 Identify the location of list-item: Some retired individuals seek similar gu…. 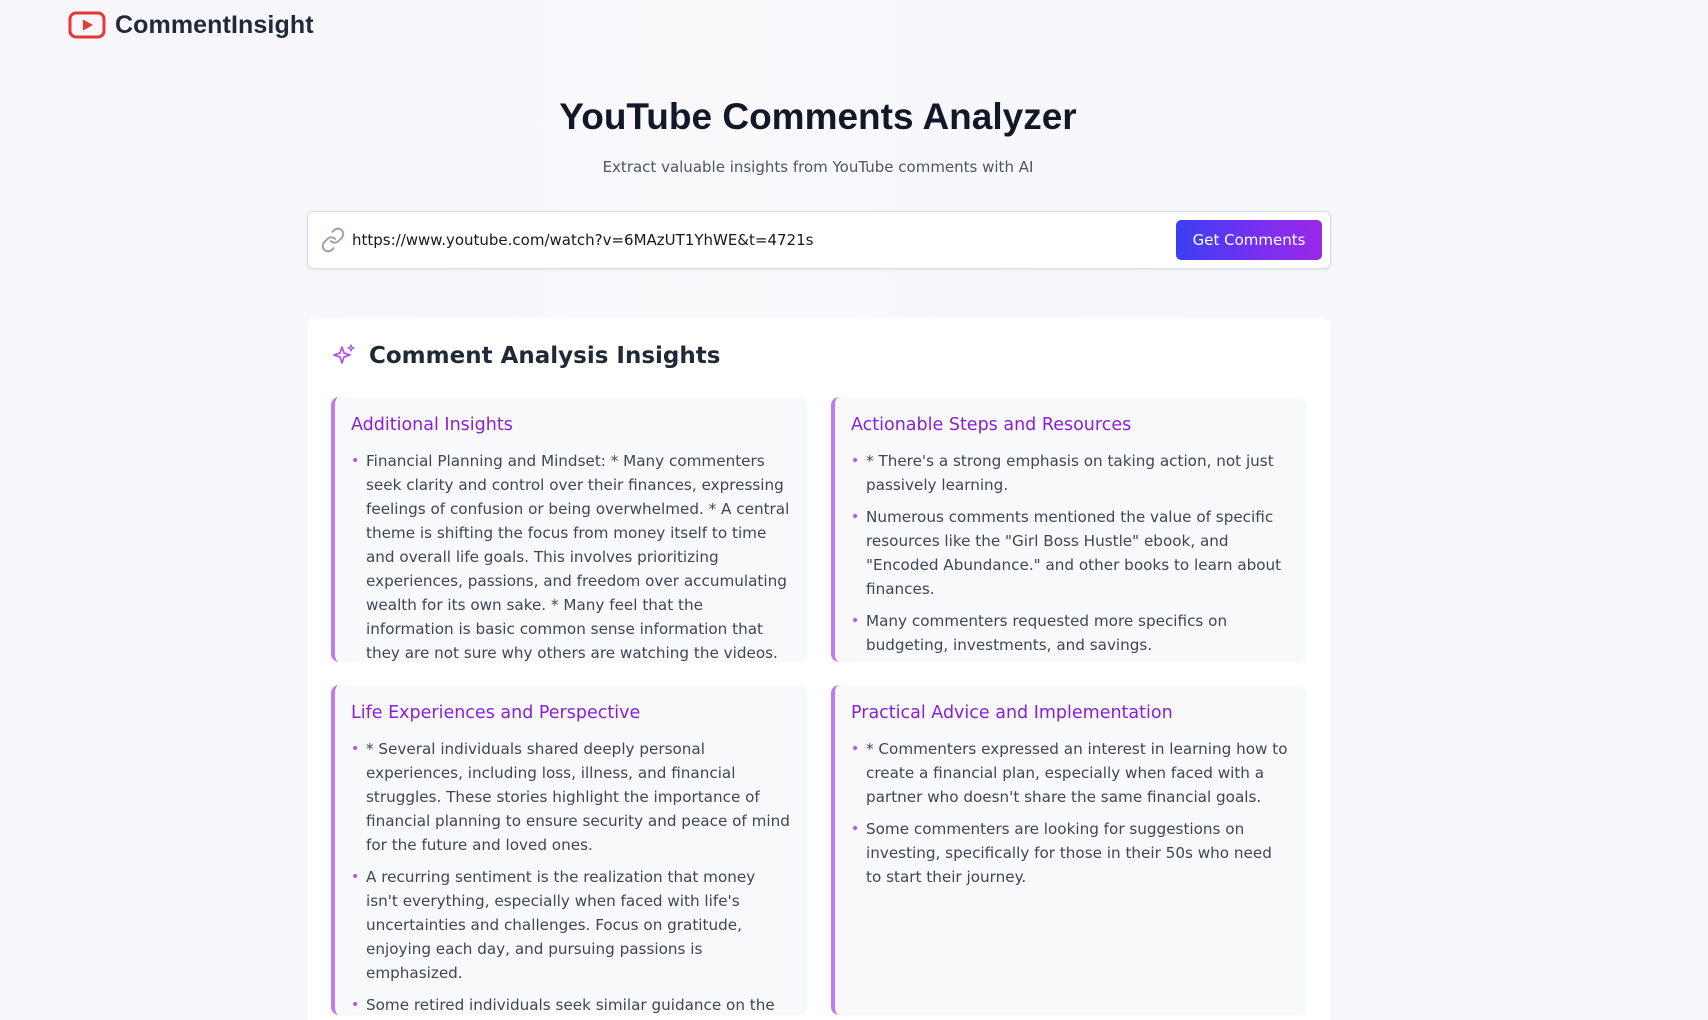
(571, 1006).